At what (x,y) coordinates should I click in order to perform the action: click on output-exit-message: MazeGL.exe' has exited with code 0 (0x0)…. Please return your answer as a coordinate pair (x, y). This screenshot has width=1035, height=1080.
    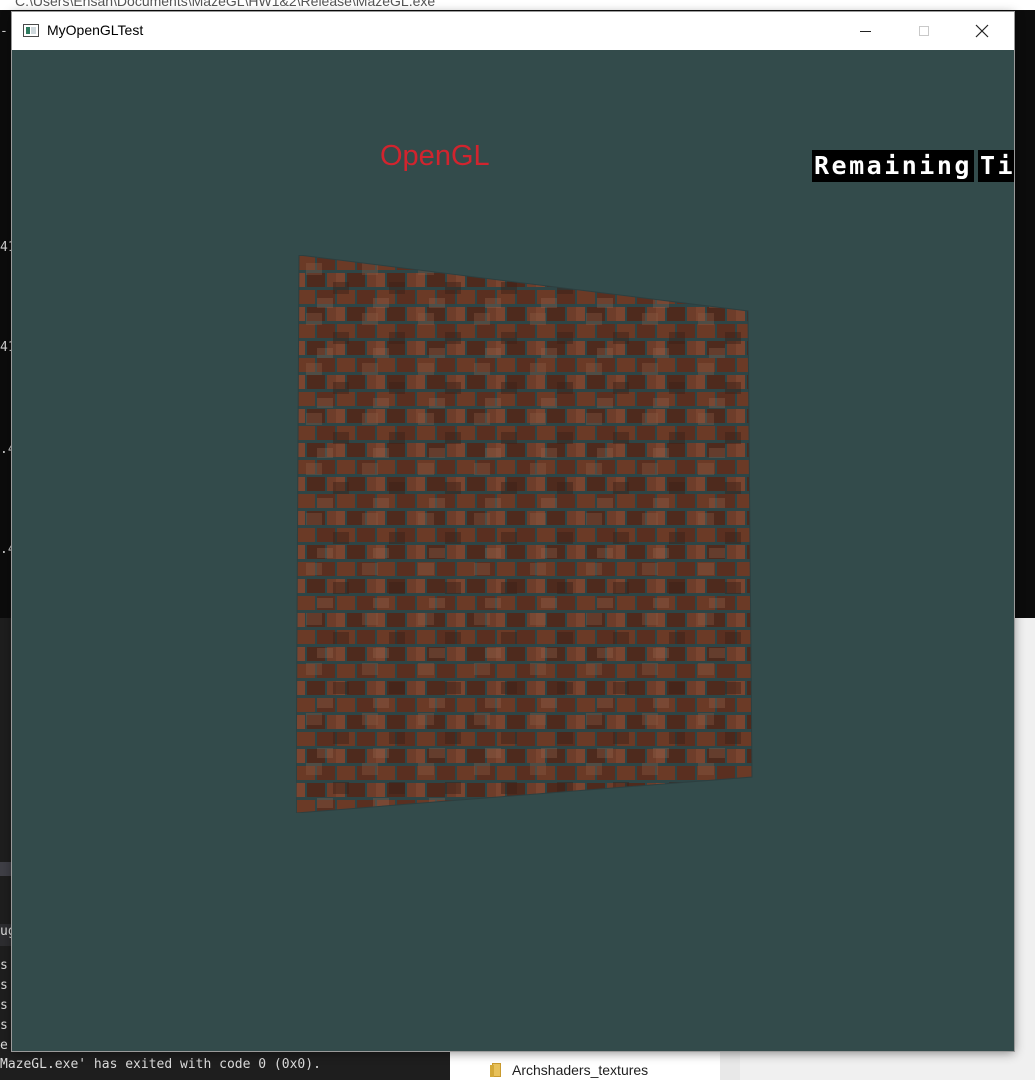
    Looking at the image, I should click on (160, 1064).